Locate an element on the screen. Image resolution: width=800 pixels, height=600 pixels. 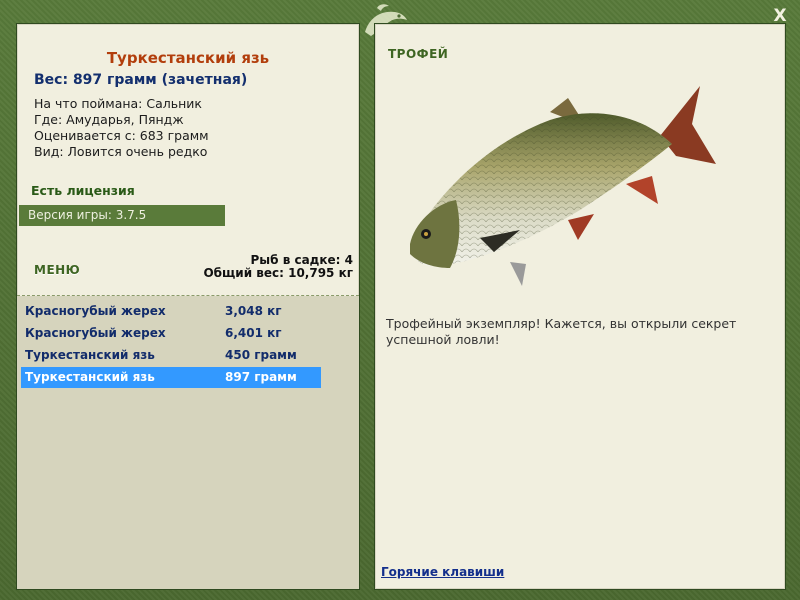
catch-row: Красногубый жерех 3,048 кг is located at coordinates (171, 311).